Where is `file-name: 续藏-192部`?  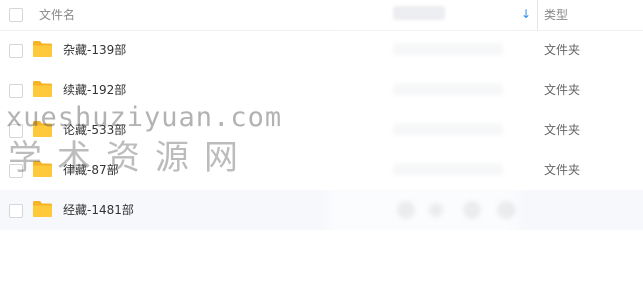 file-name: 续藏-192部 is located at coordinates (94, 90).